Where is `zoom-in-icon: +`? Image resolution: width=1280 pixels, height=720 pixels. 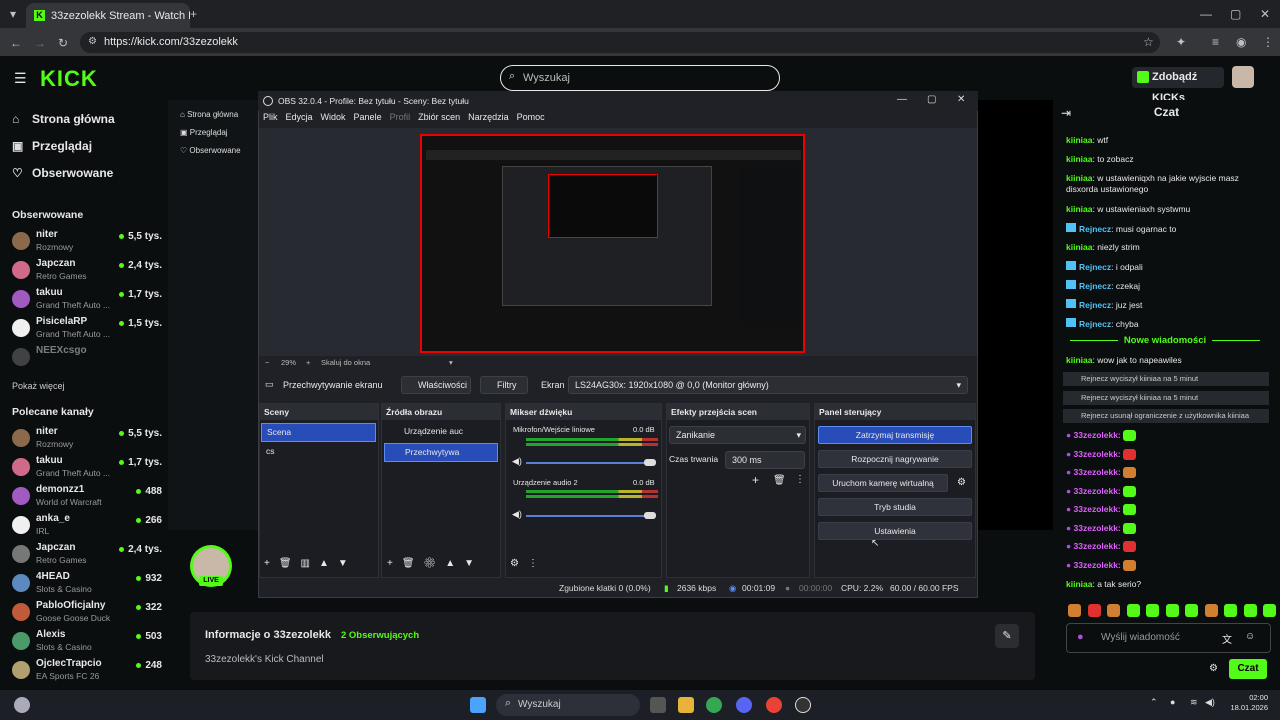
zoom-in-icon: + is located at coordinates (308, 362).